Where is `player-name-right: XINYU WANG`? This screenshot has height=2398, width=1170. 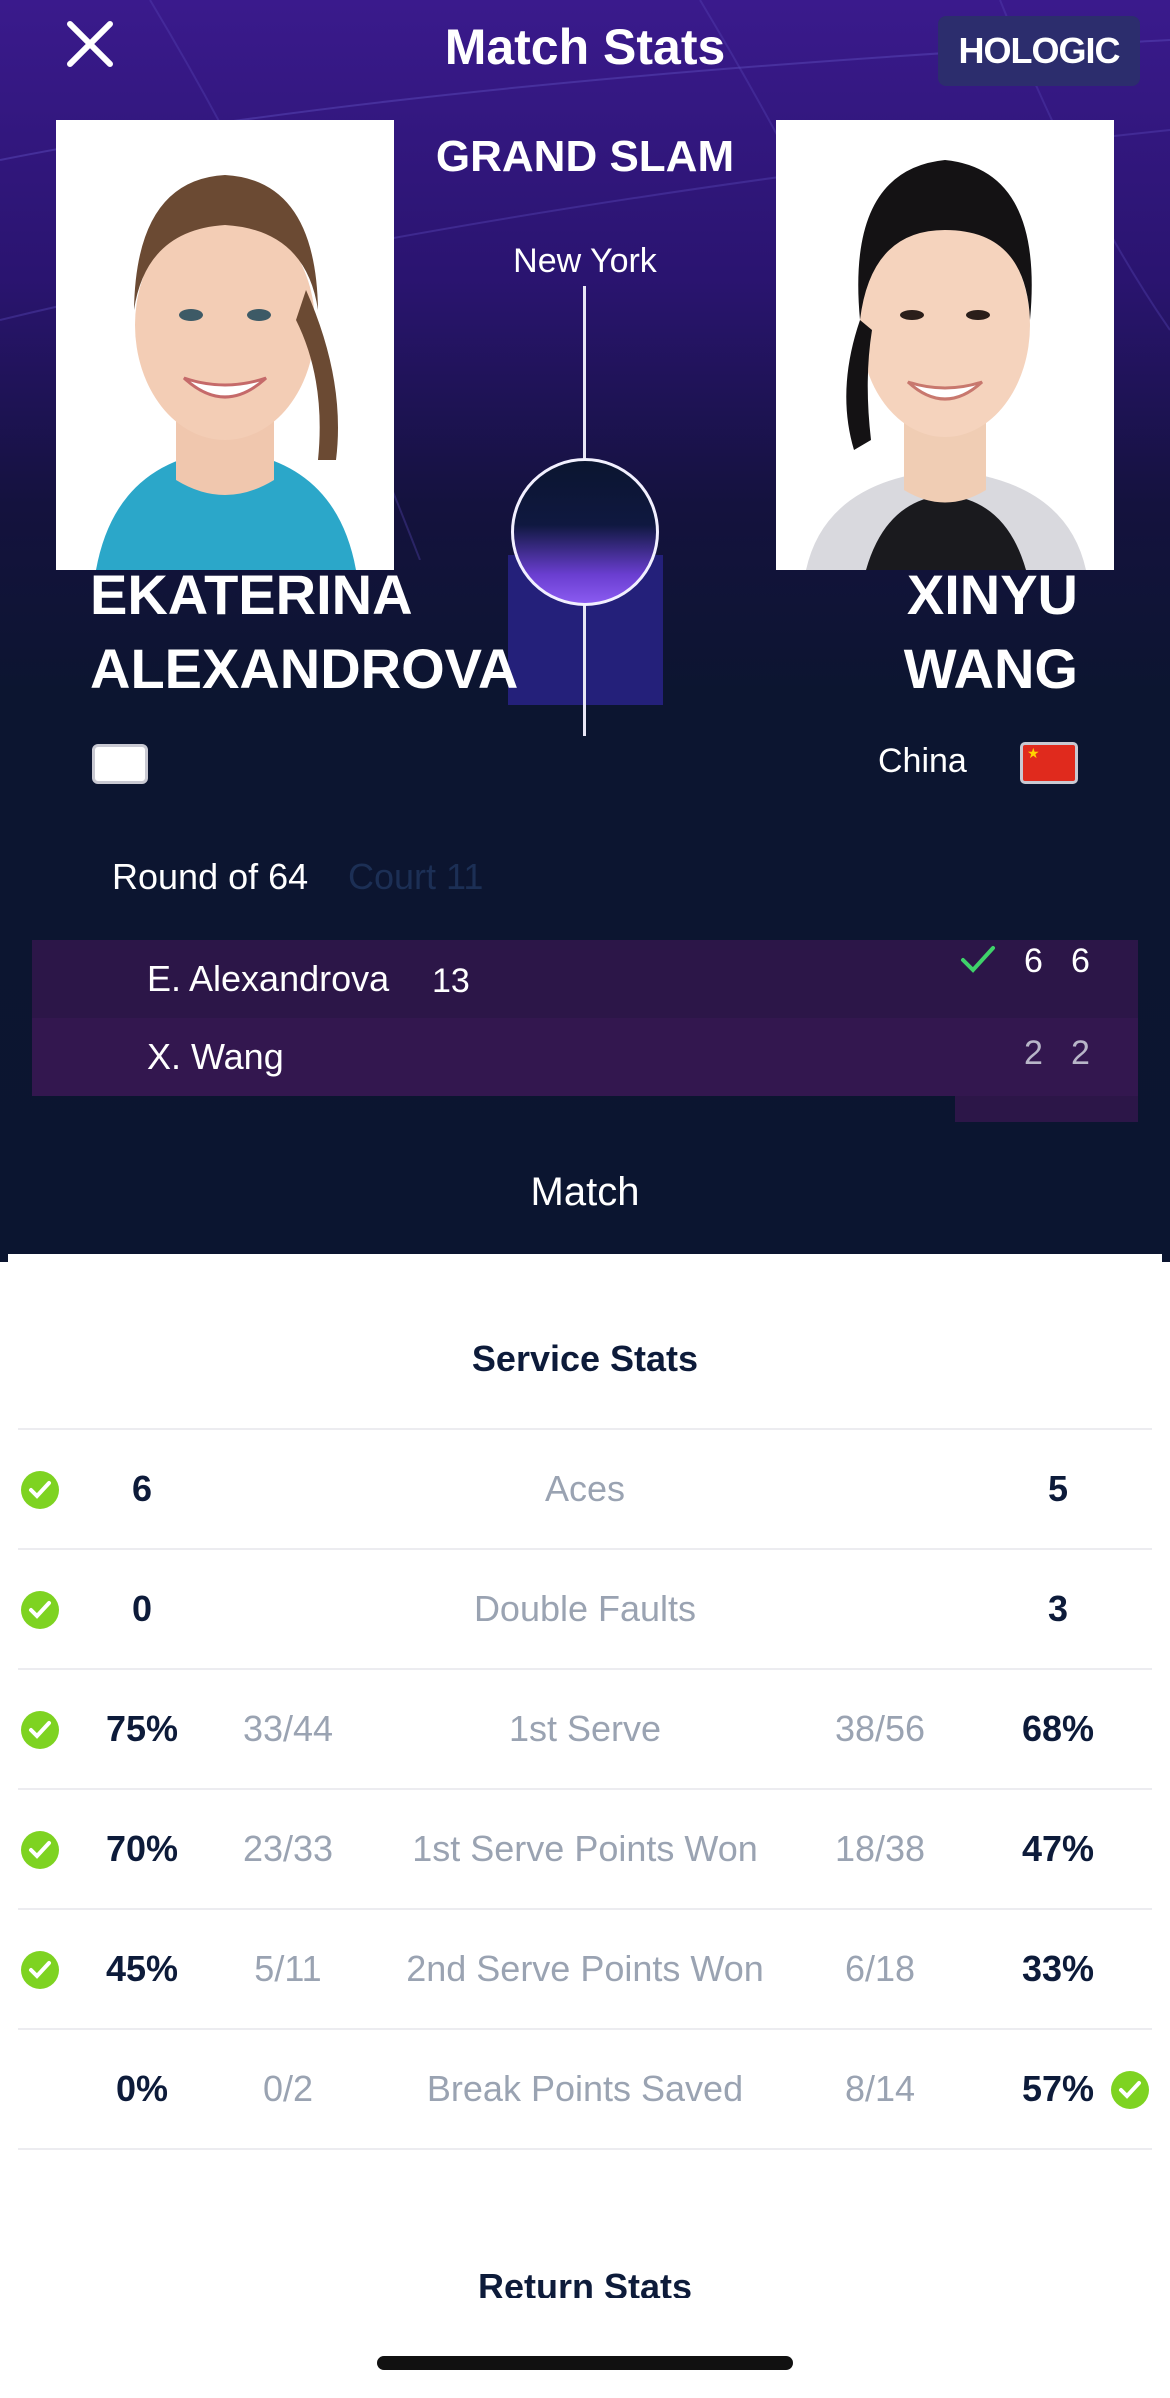 player-name-right: XINYU WANG is located at coordinates (991, 632).